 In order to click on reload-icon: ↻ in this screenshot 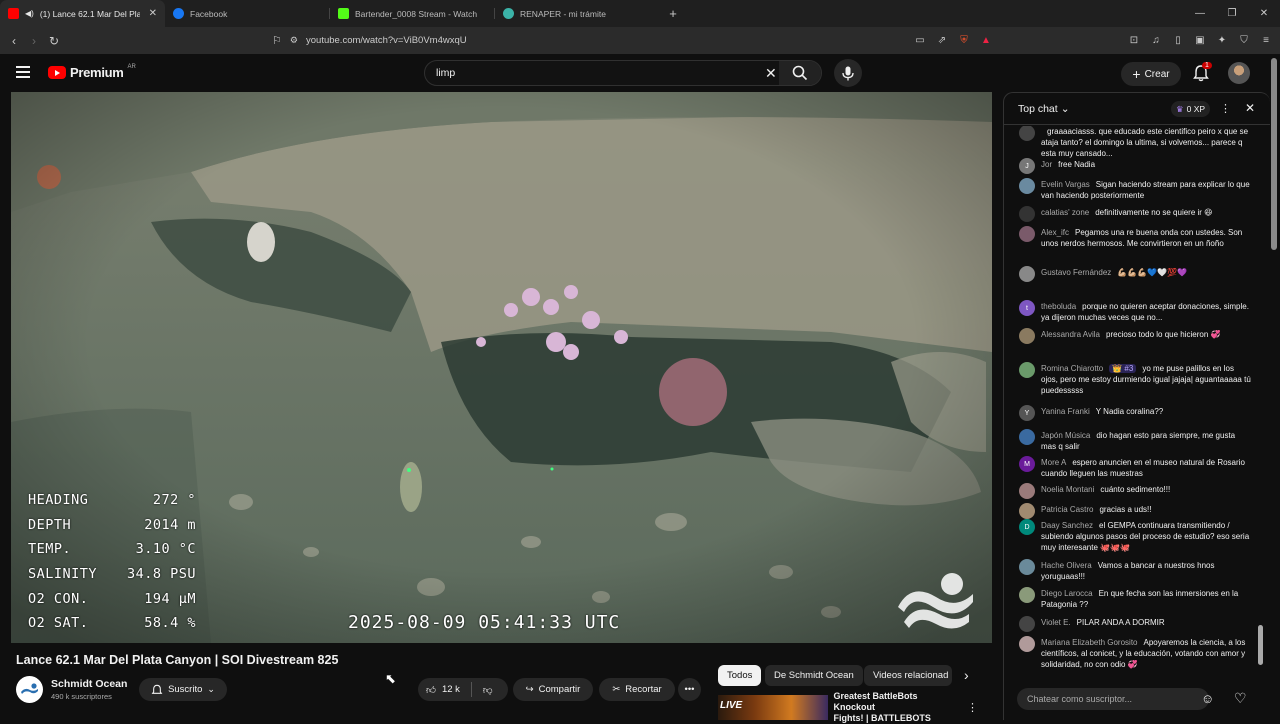, I will do `click(54, 41)`.